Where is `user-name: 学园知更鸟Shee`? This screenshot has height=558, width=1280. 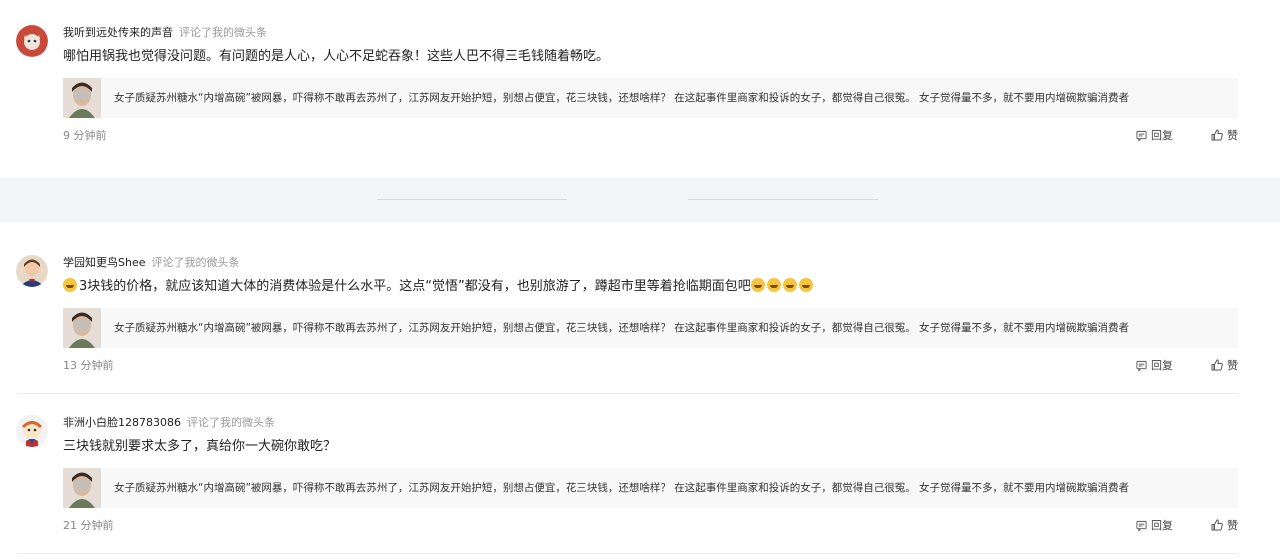
user-name: 学园知更鸟Shee is located at coordinates (104, 262).